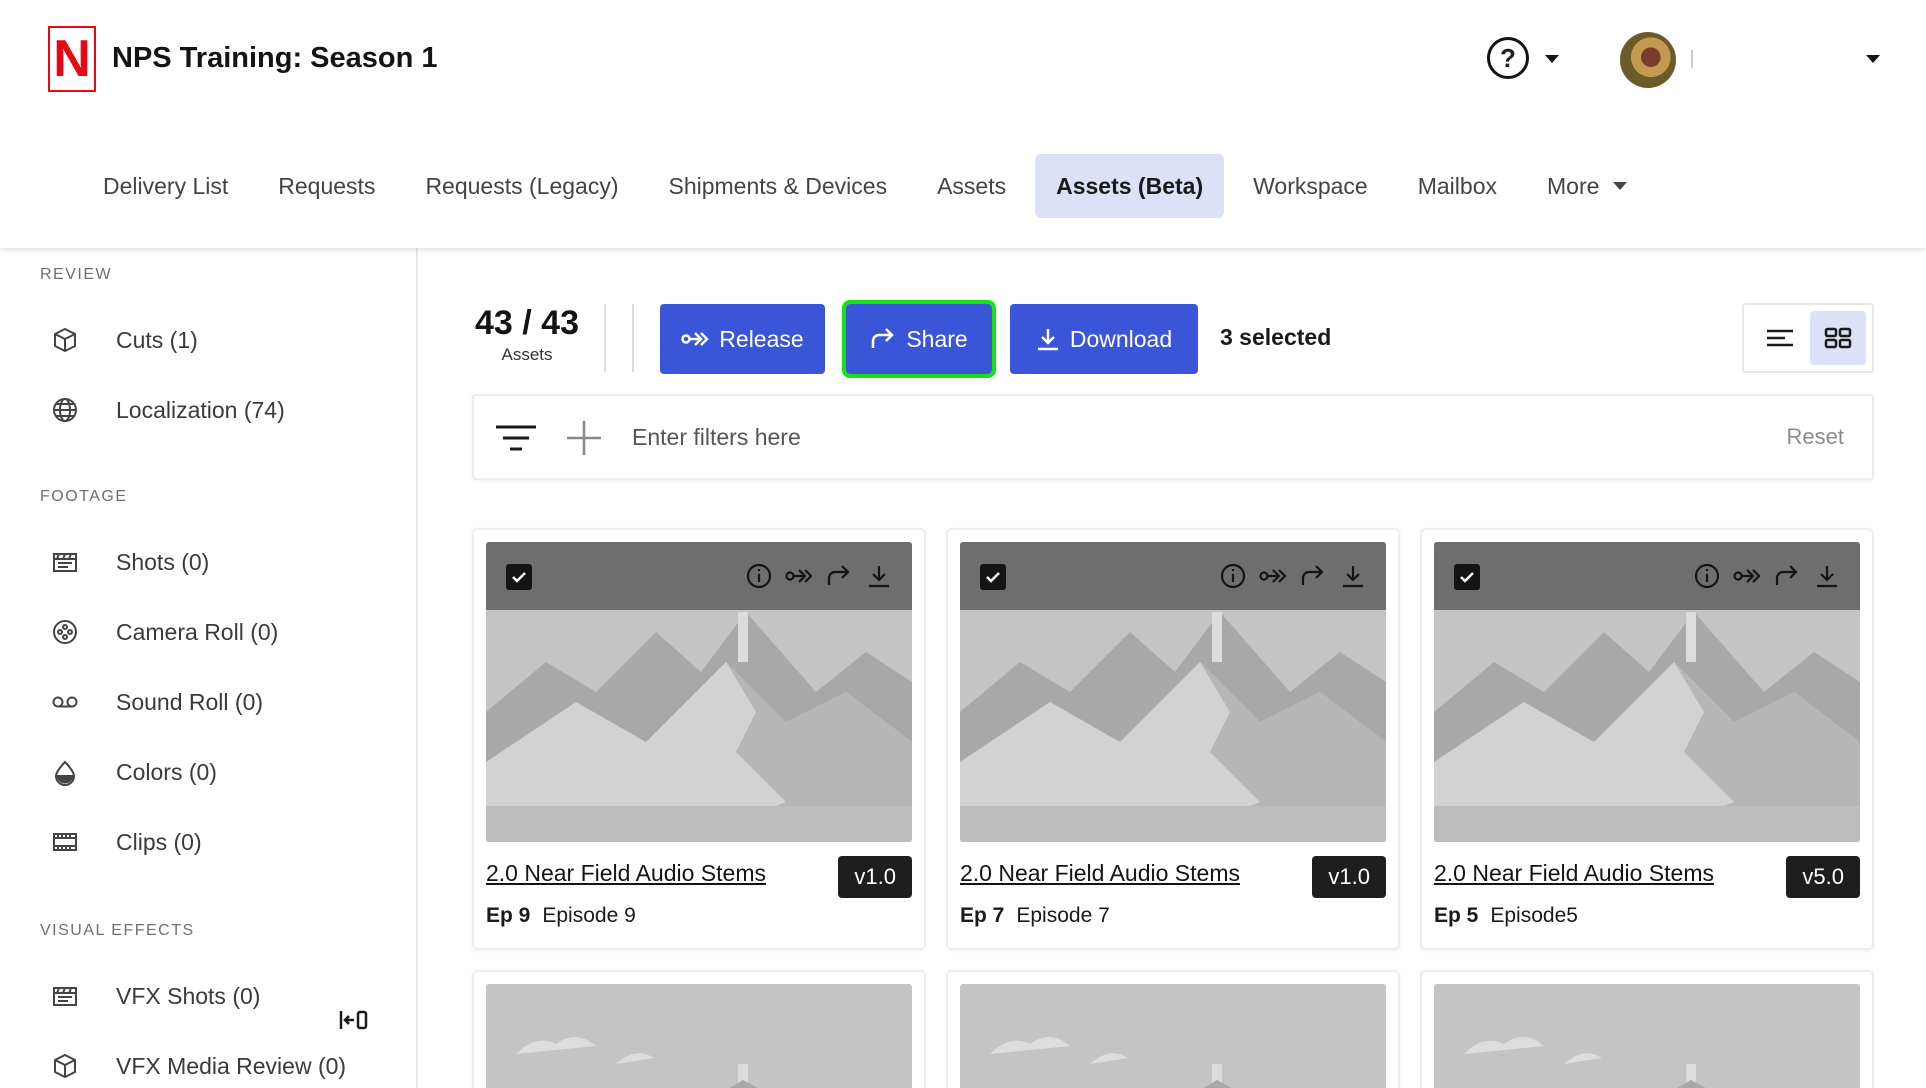  I want to click on help-button: ?, so click(1508, 58).